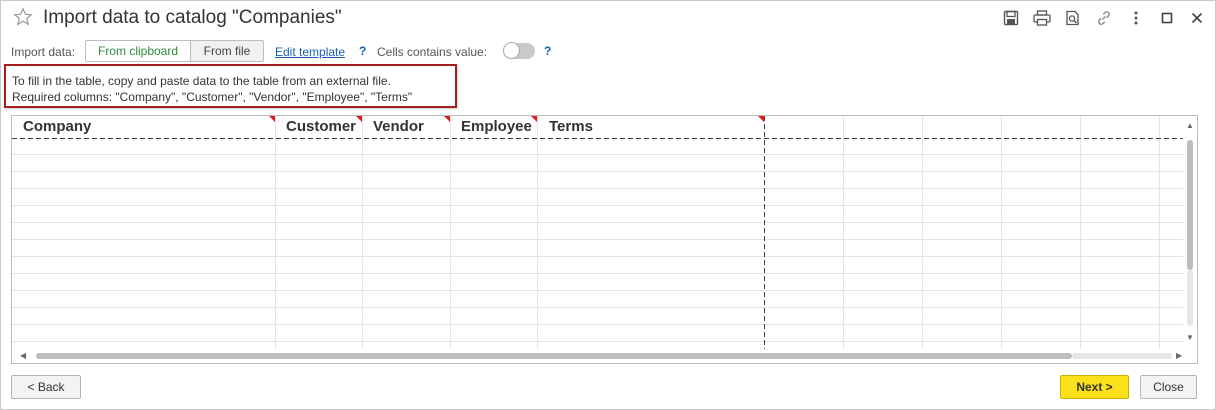 The height and width of the screenshot is (410, 1216). What do you see at coordinates (1168, 387) in the screenshot?
I see `close-button: Close` at bounding box center [1168, 387].